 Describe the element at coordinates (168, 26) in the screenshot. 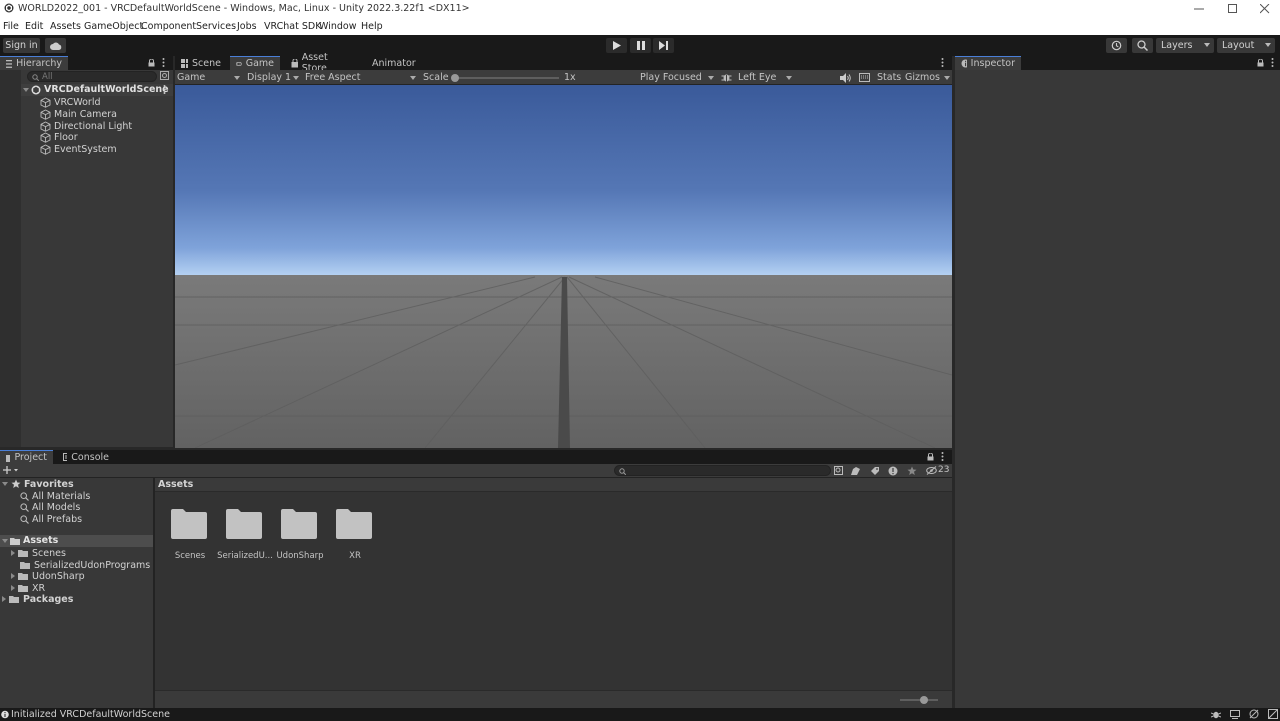

I see `menu-component: Component` at that location.